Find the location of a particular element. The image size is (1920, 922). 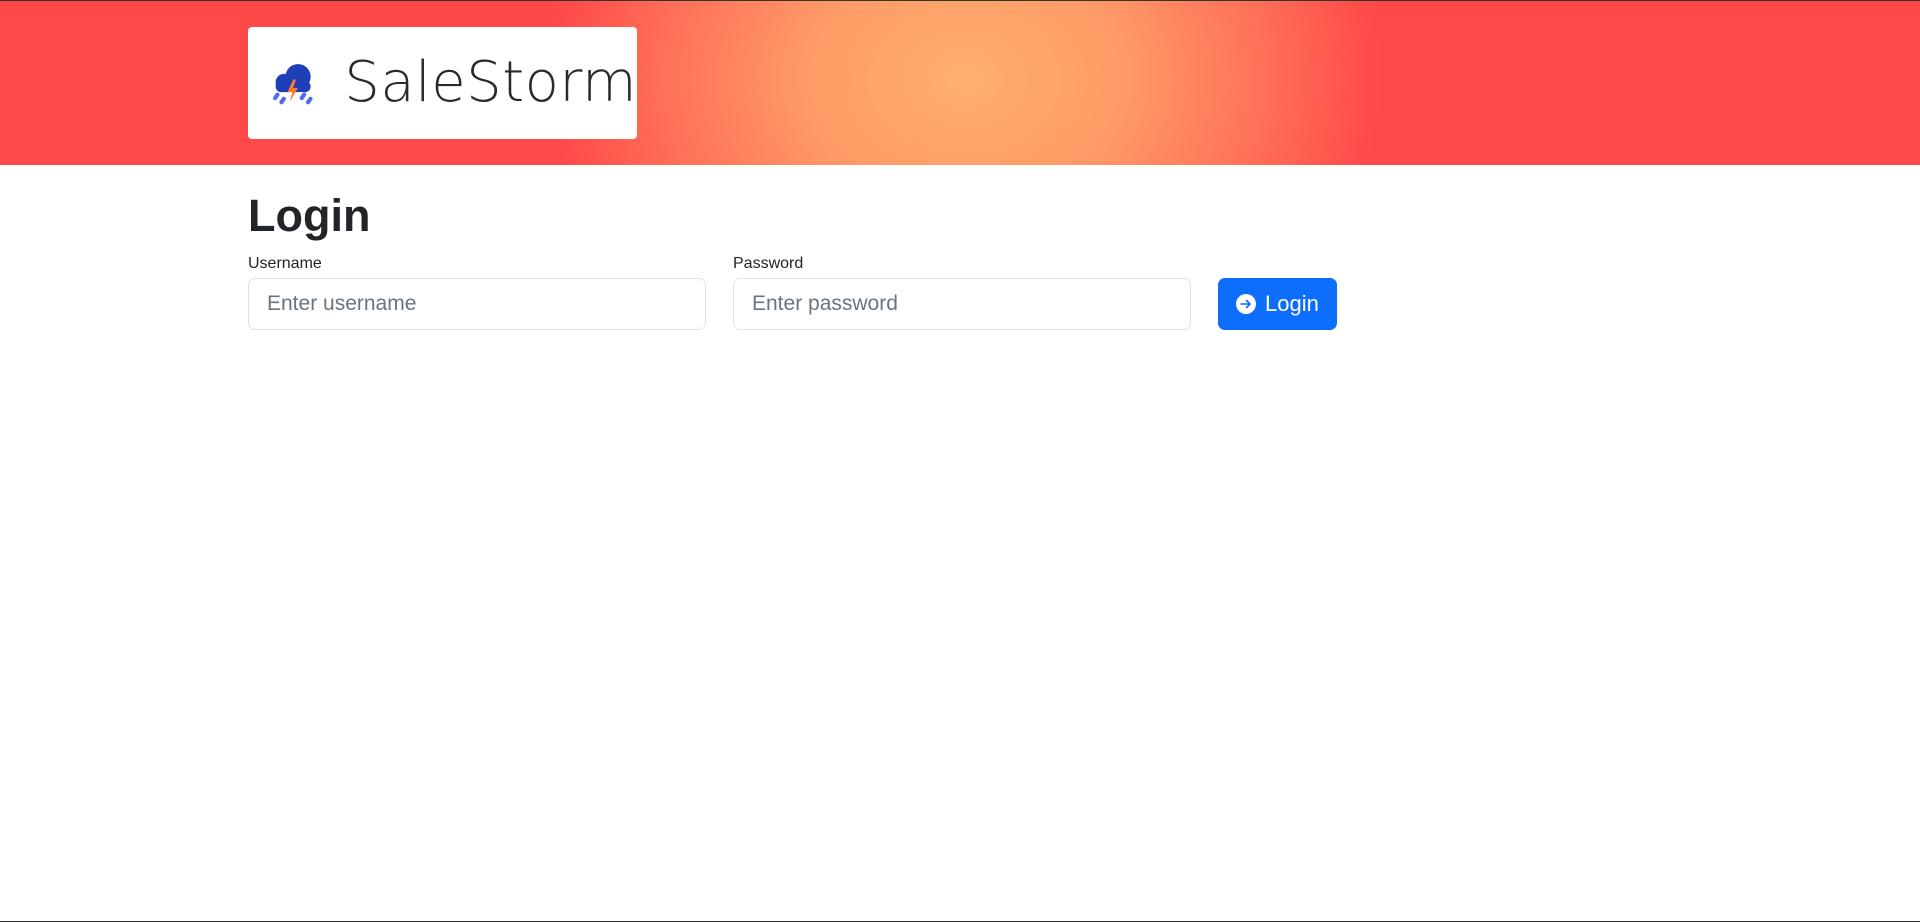

login-button: Login is located at coordinates (1277, 303).